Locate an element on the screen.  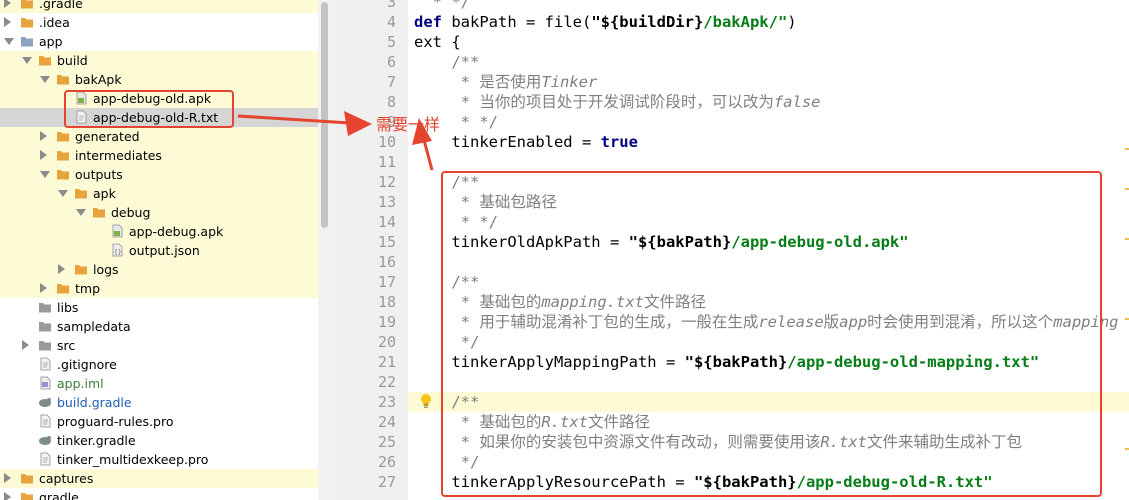
code-line: tinkerEnabled = true is located at coordinates (526, 142).